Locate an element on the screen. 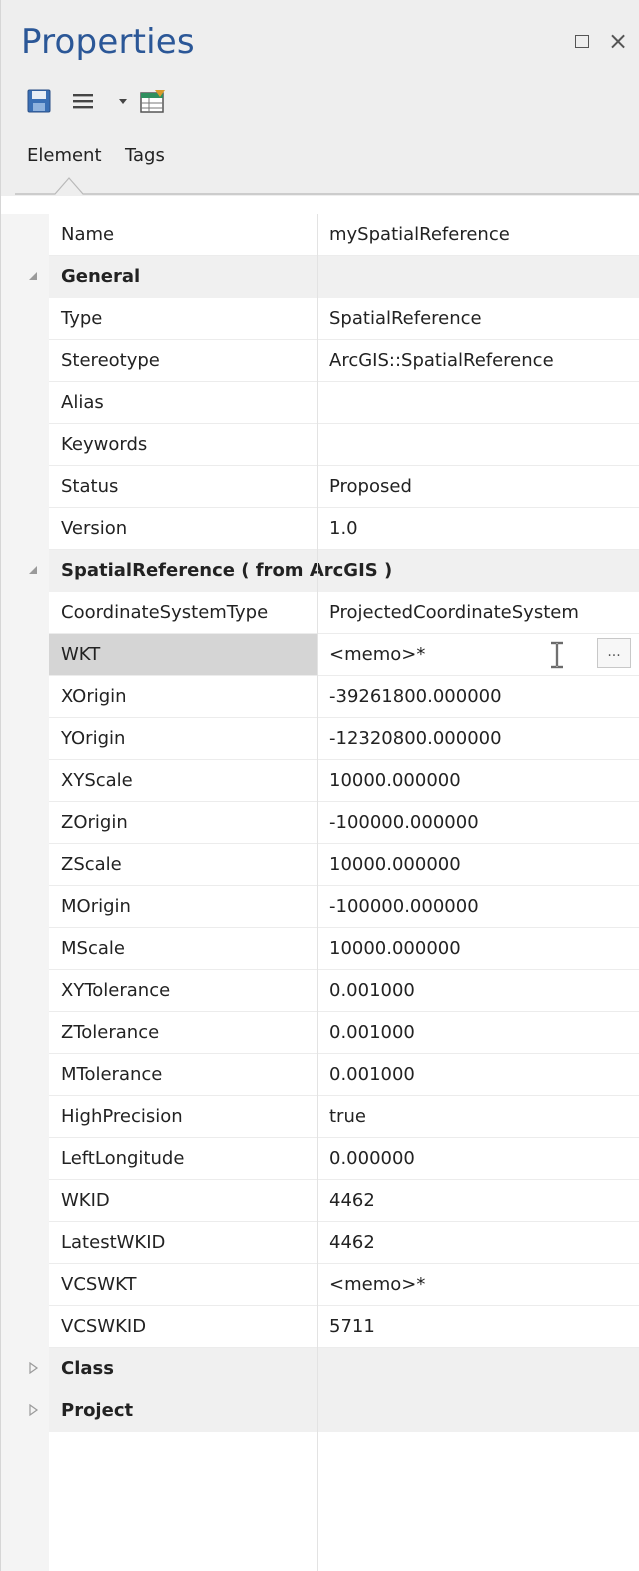 This screenshot has height=1571, width=639. property-row: HighPrecision true is located at coordinates (320, 1117).